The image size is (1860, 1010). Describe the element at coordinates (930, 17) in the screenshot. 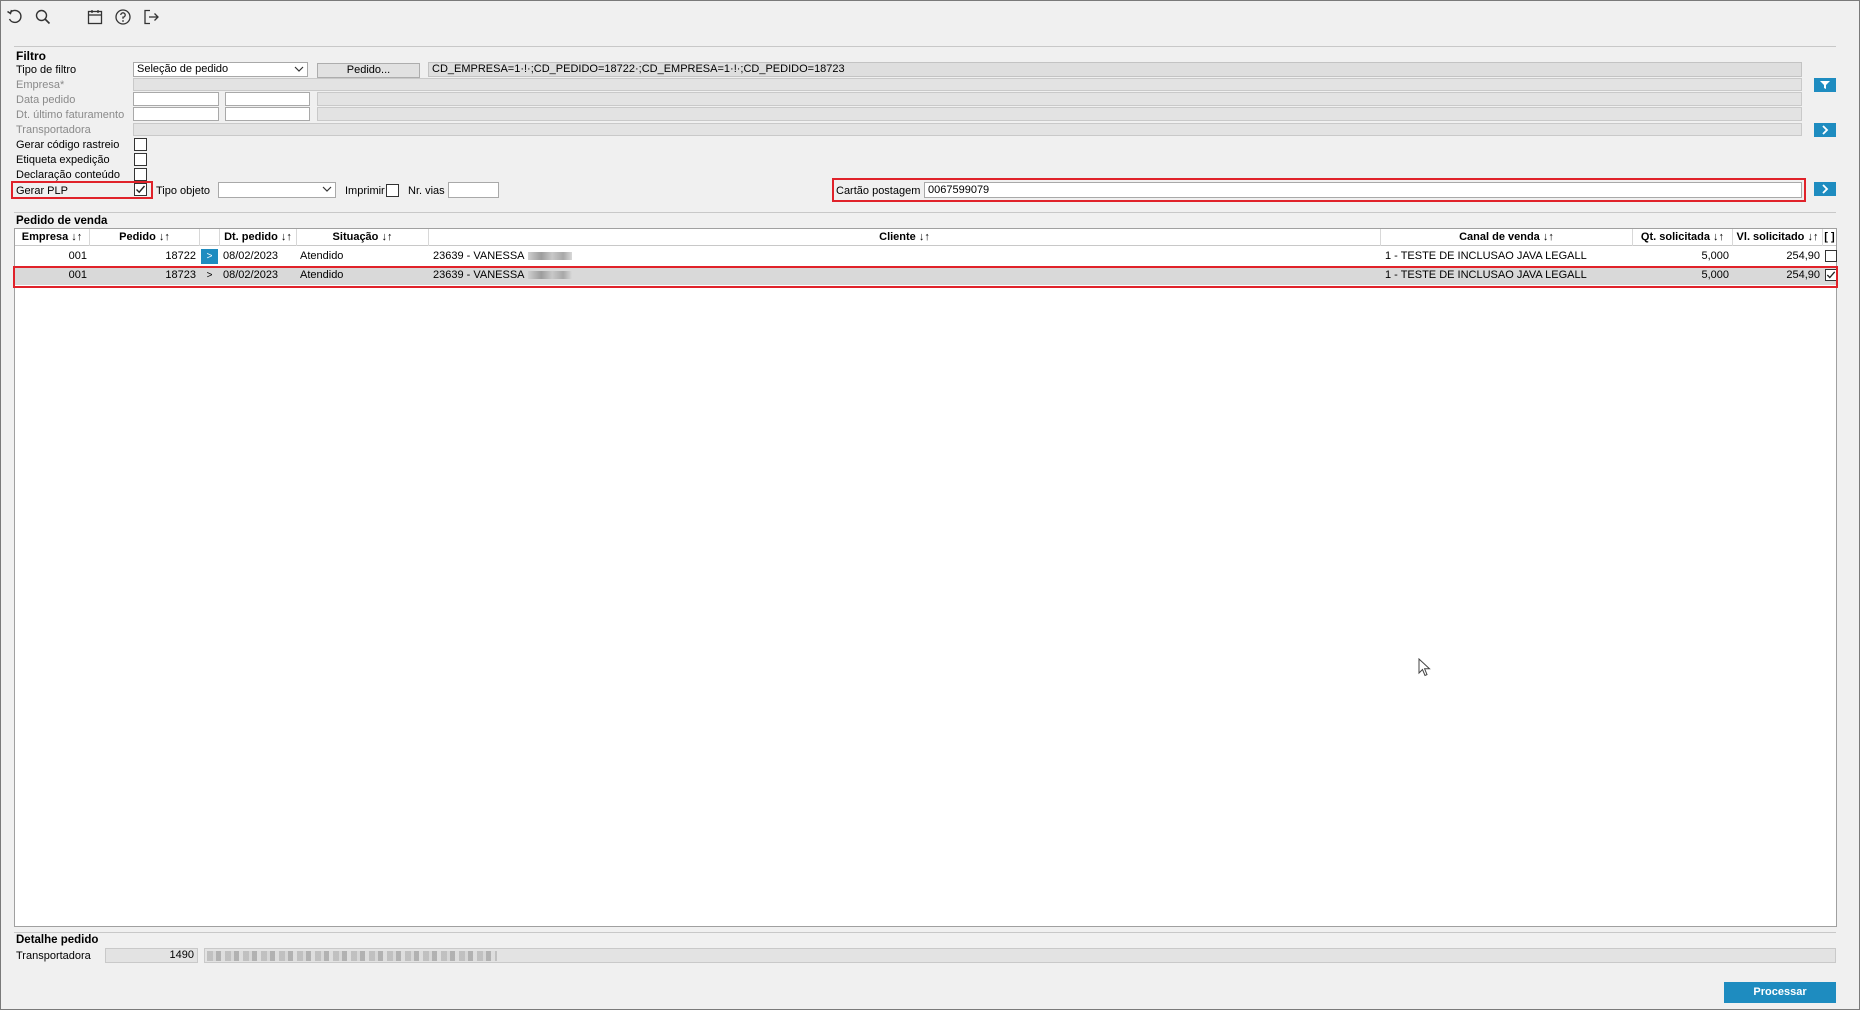

I see `toolbar` at that location.